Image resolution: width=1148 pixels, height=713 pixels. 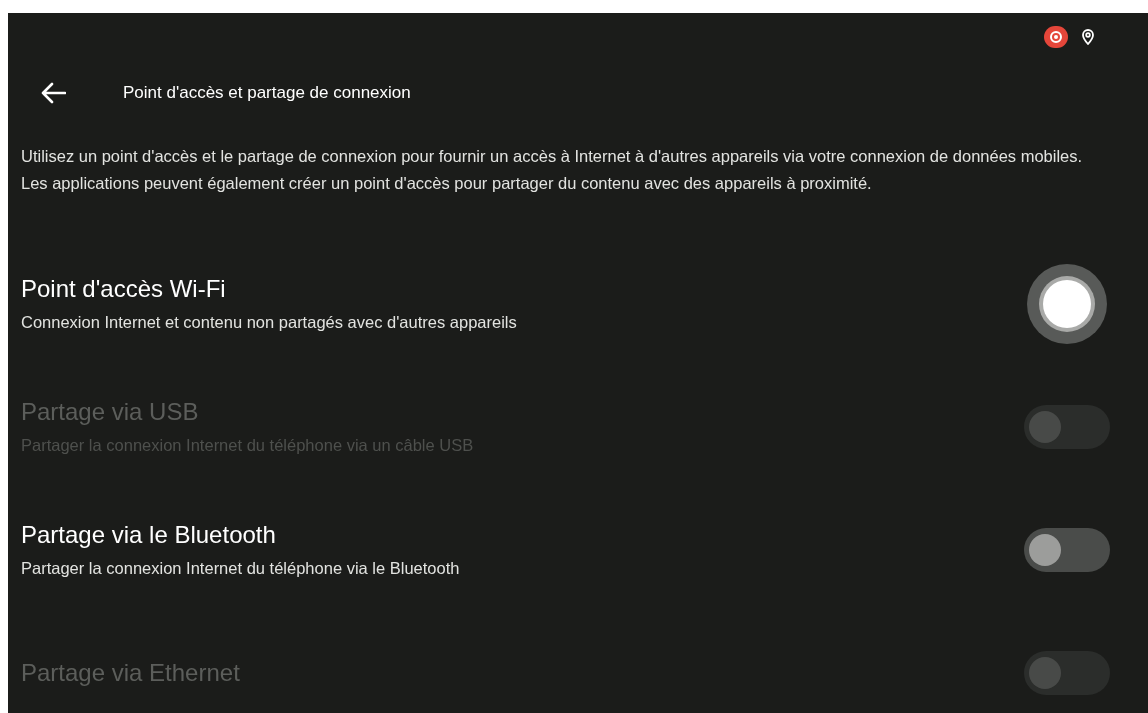 I want to click on setting-subtitle: Partager la connexion Internet du téléphone via le Bluetooth, so click(x=240, y=568).